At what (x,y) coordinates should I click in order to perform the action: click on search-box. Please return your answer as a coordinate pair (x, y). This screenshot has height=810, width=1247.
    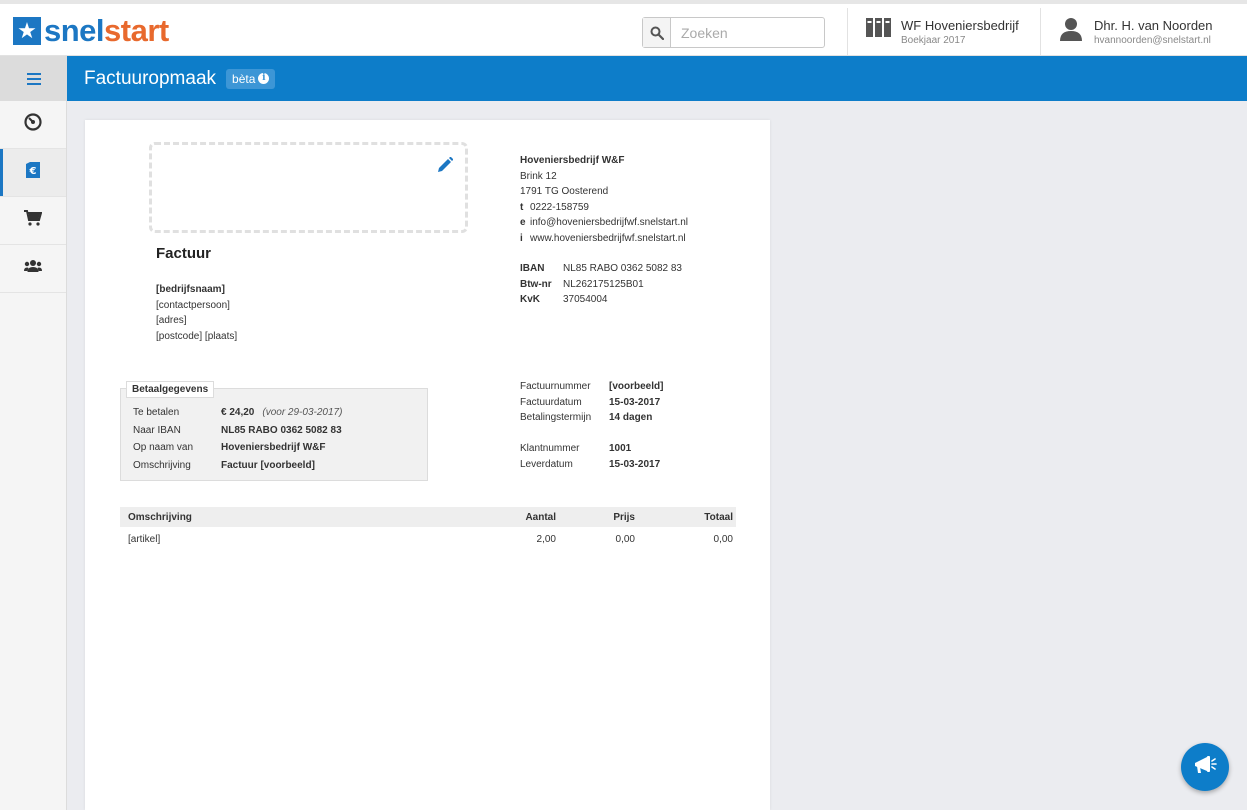
    Looking at the image, I should click on (733, 32).